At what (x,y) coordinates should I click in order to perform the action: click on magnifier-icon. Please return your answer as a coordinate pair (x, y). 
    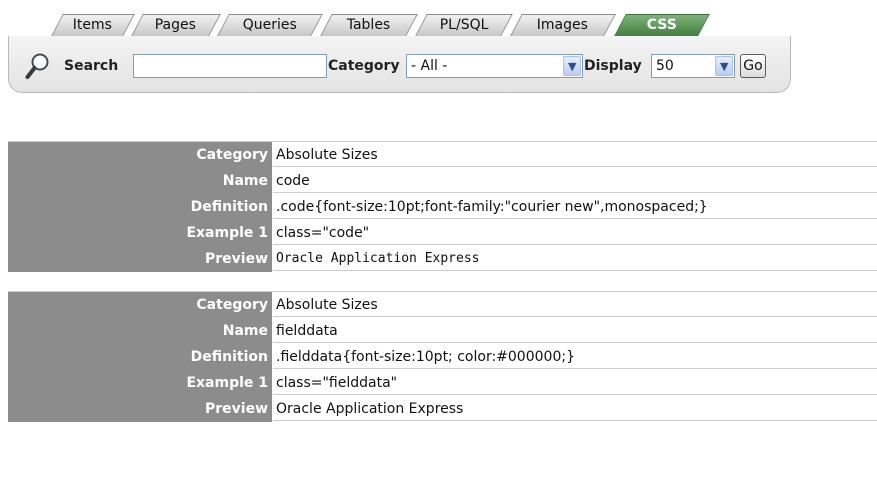
    Looking at the image, I should click on (38, 66).